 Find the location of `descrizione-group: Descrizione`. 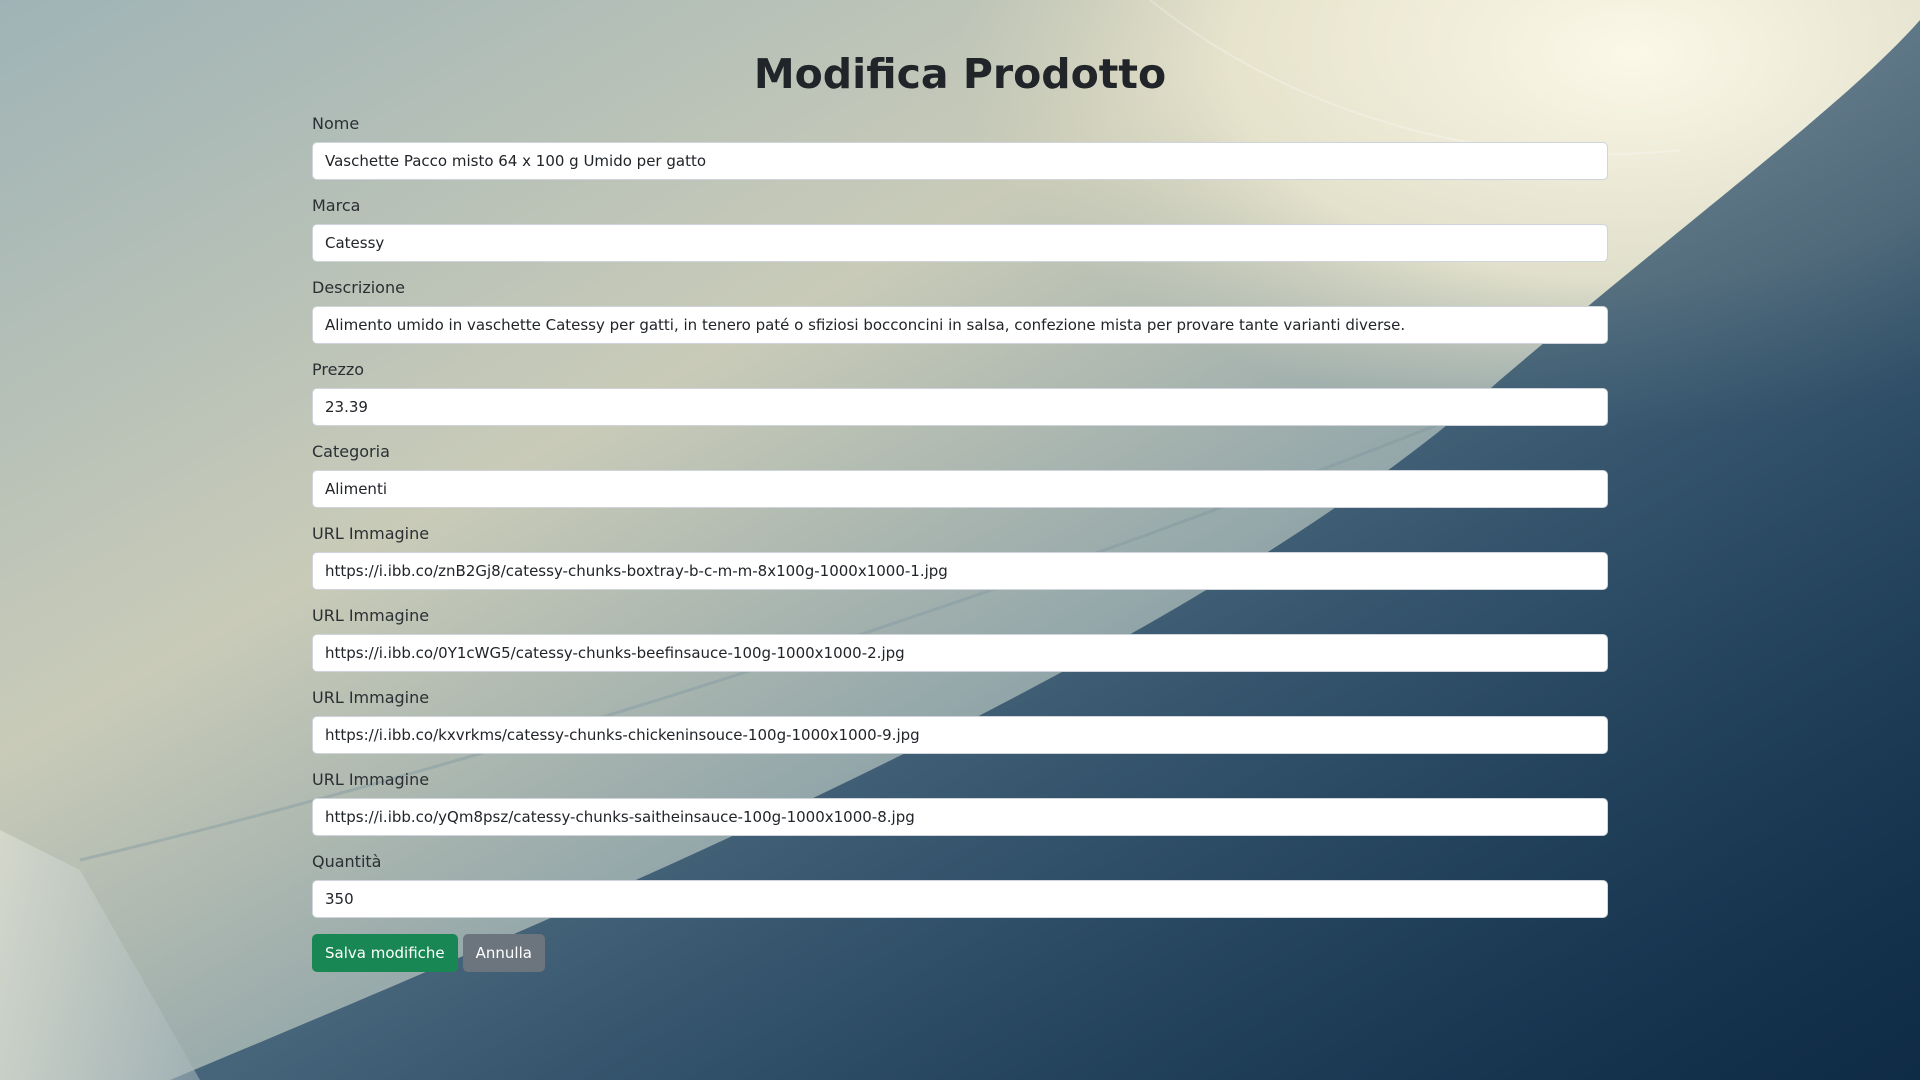

descrizione-group: Descrizione is located at coordinates (960, 311).